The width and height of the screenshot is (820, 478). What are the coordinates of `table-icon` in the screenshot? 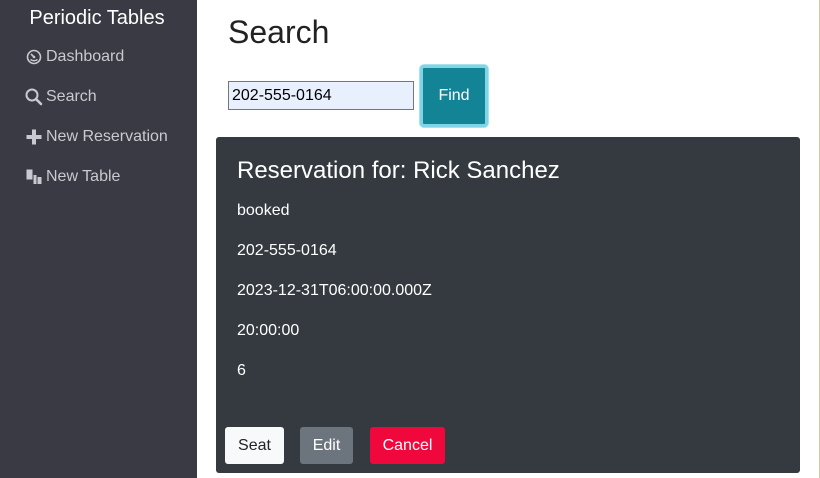 It's located at (34, 177).